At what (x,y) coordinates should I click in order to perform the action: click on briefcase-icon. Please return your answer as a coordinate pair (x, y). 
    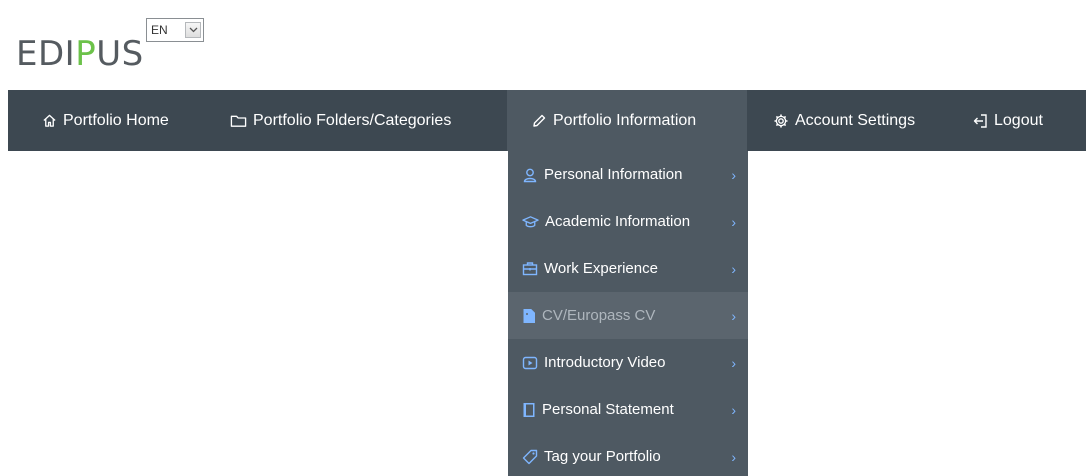
    Looking at the image, I should click on (530, 268).